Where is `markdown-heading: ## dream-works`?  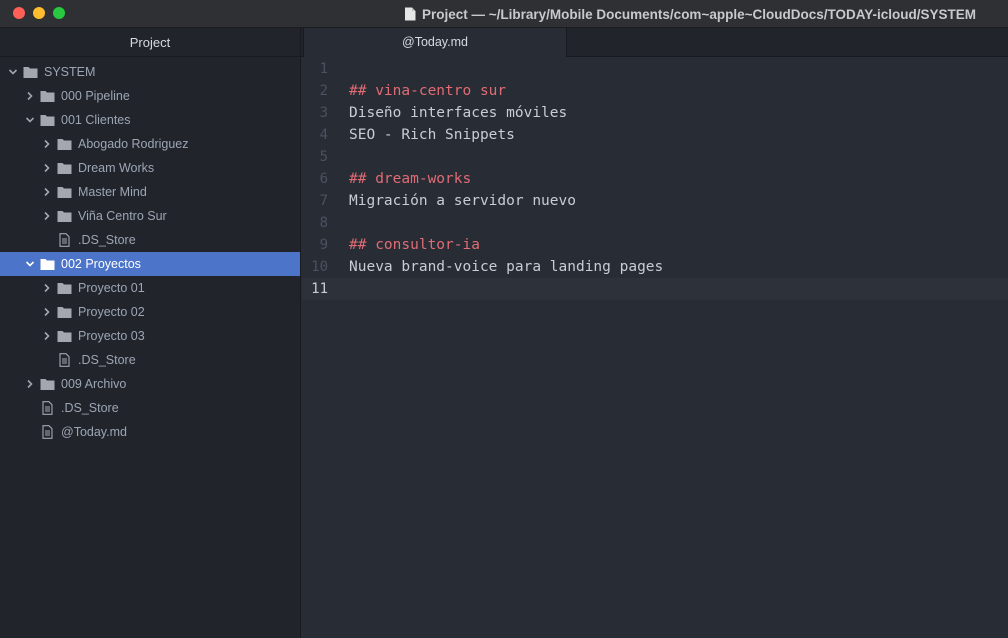 markdown-heading: ## dream-works is located at coordinates (410, 179).